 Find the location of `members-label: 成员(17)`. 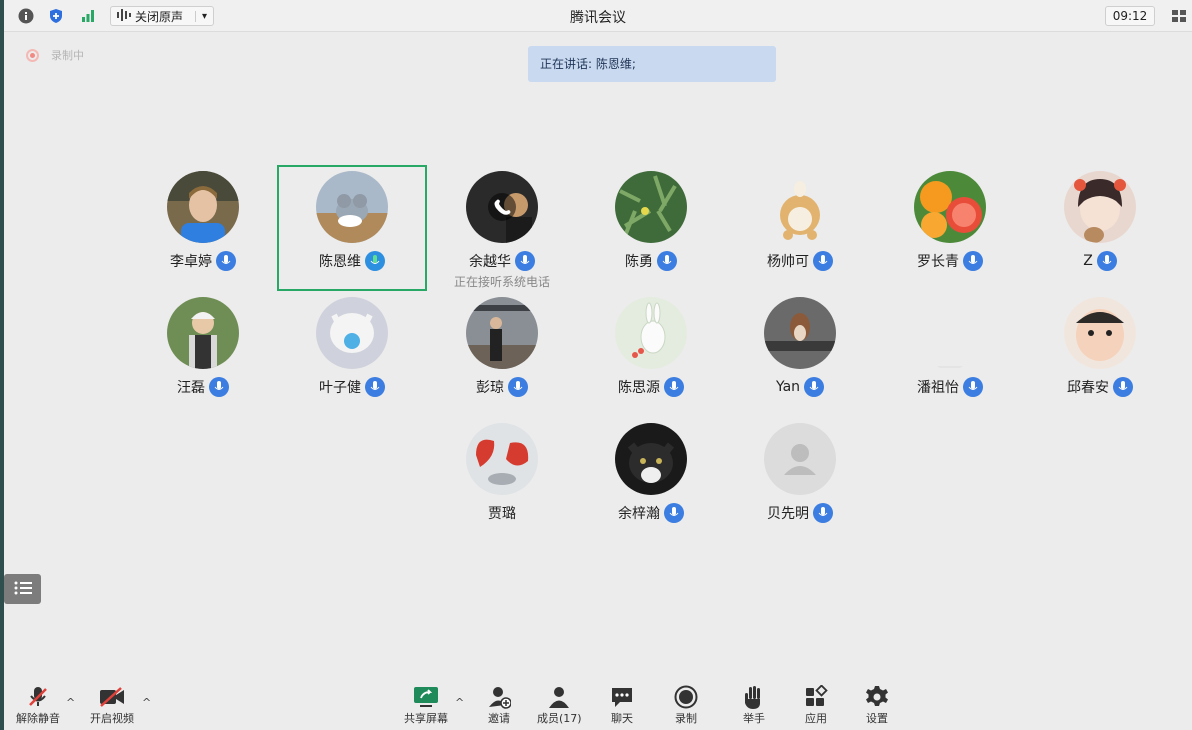

members-label: 成员(17) is located at coordinates (559, 718).